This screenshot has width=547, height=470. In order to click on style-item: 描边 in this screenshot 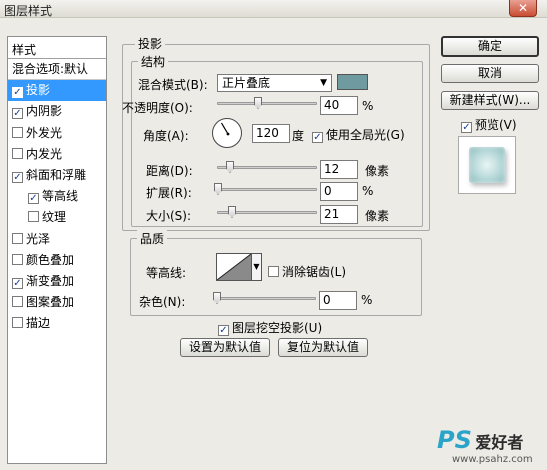, I will do `click(57, 323)`.